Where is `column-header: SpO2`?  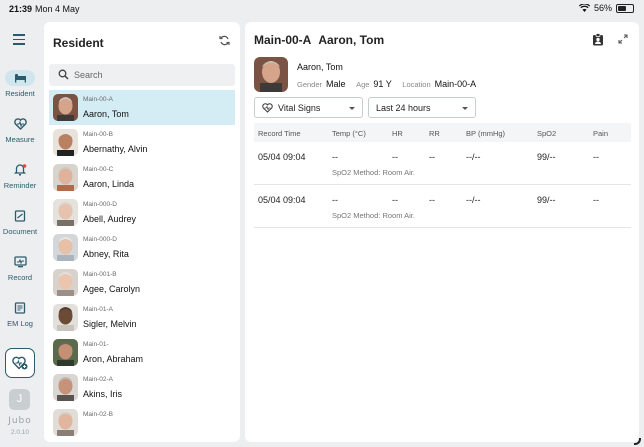 column-header: SpO2 is located at coordinates (547, 133).